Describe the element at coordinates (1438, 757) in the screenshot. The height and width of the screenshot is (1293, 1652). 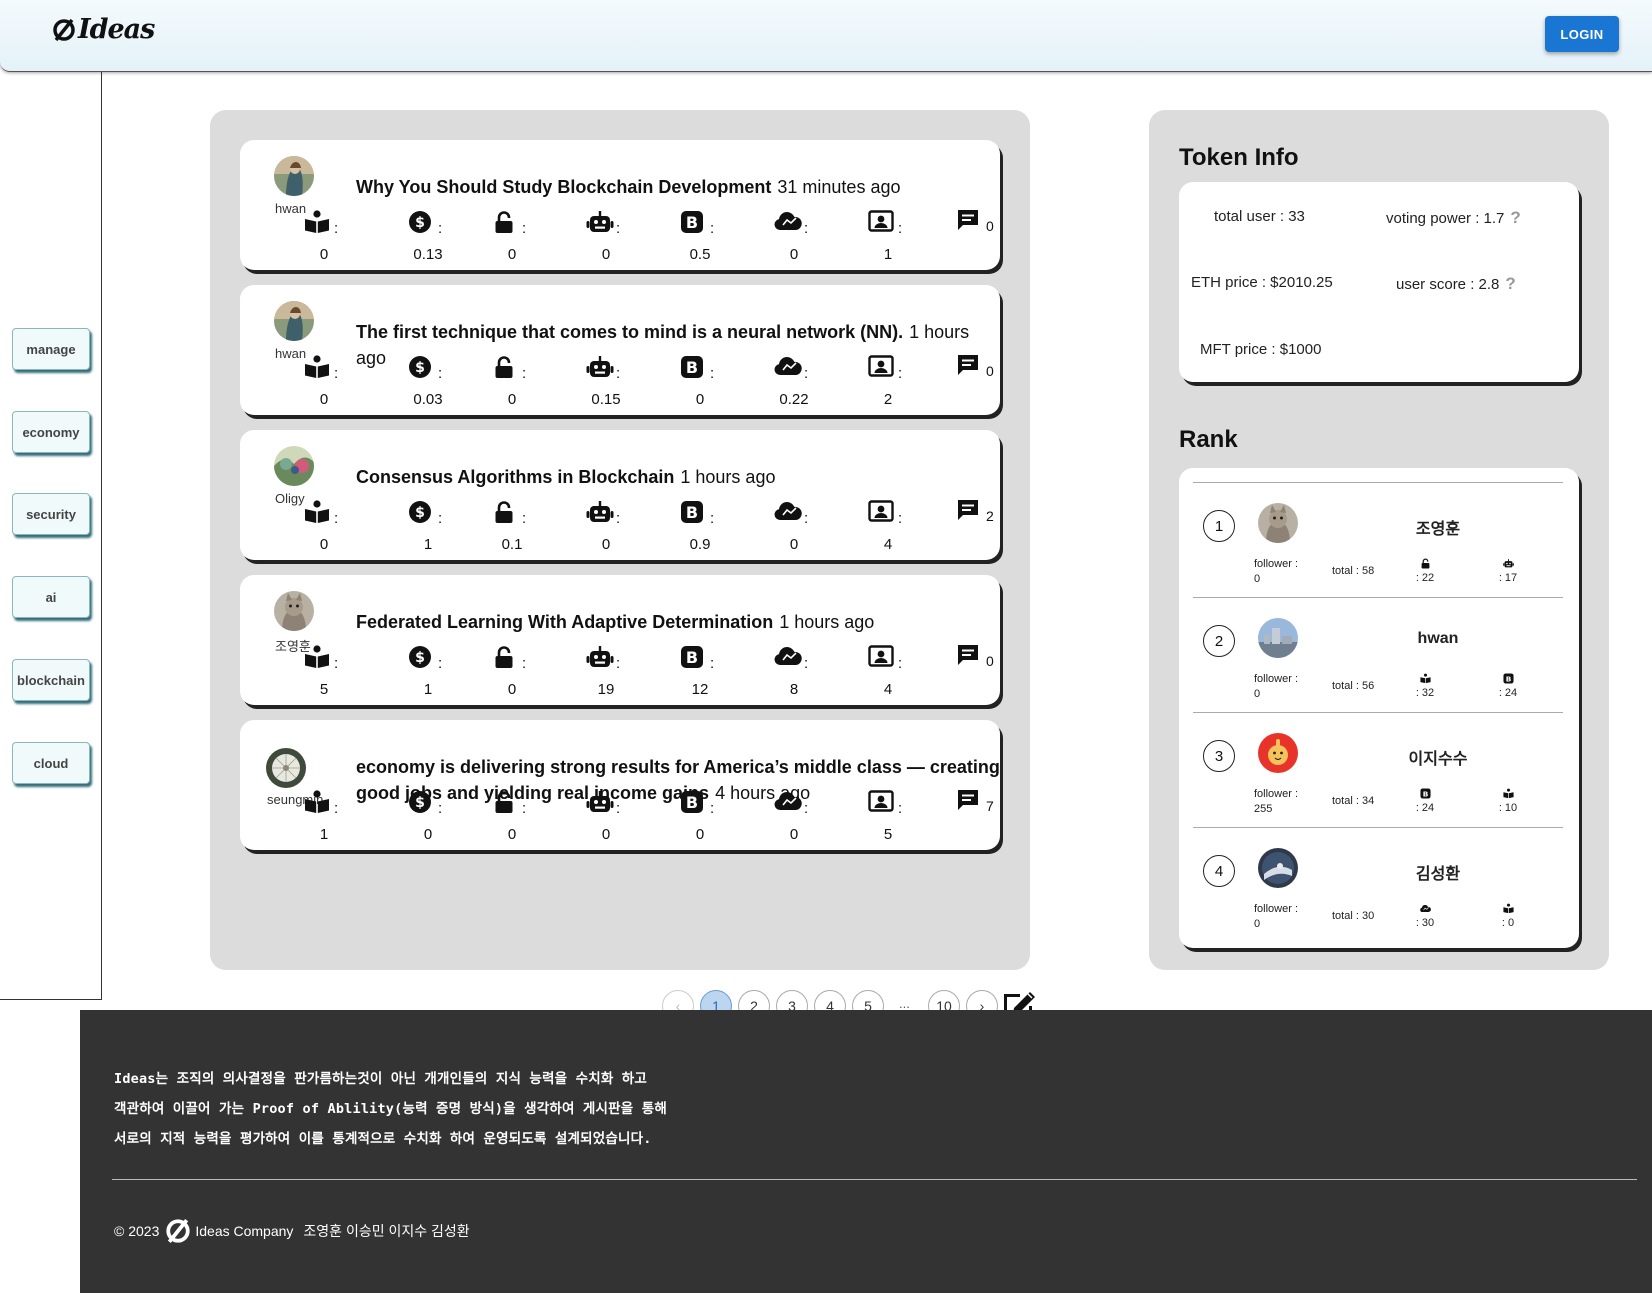
I see `rank-user-name: 이지수수` at that location.